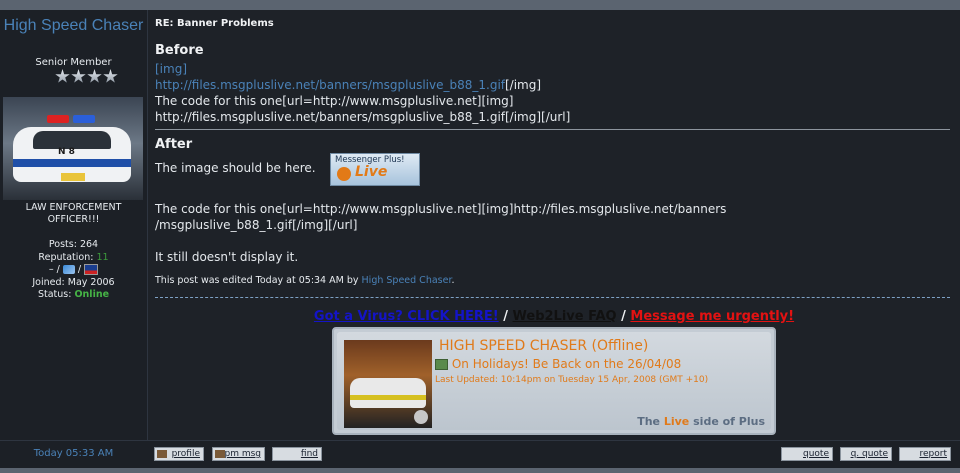 The image size is (960, 473). What do you see at coordinates (102, 257) in the screenshot?
I see `reputation-value: 11` at bounding box center [102, 257].